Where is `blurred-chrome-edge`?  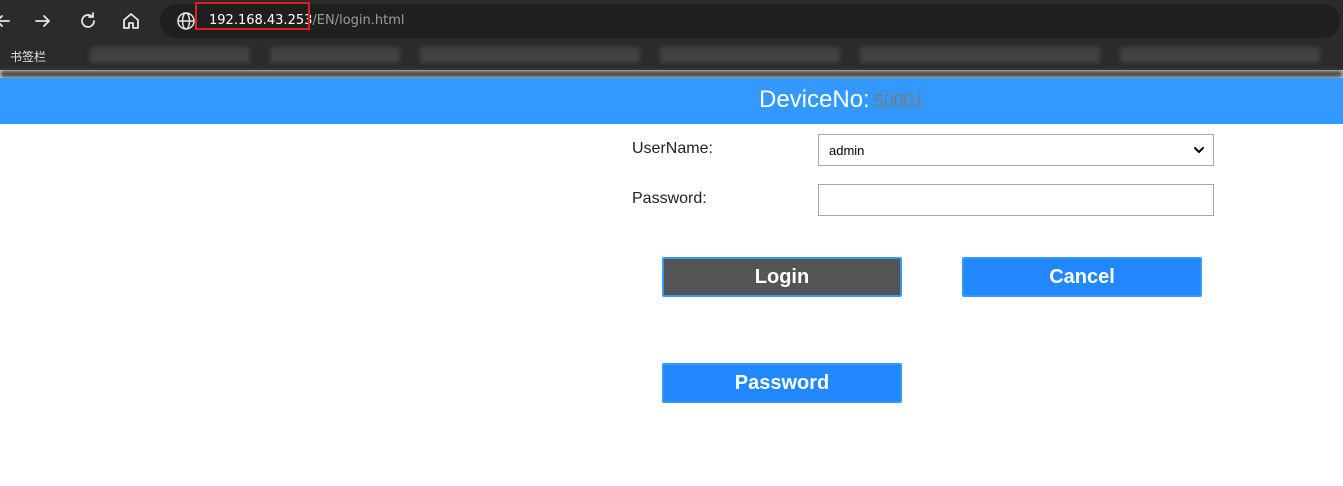
blurred-chrome-edge is located at coordinates (671, 74).